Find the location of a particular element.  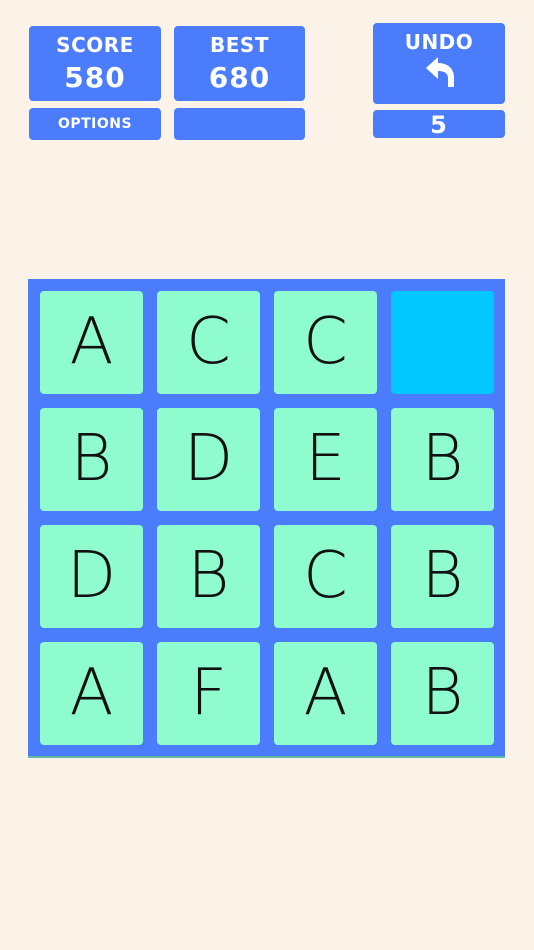

tile-letter is located at coordinates (442, 342).